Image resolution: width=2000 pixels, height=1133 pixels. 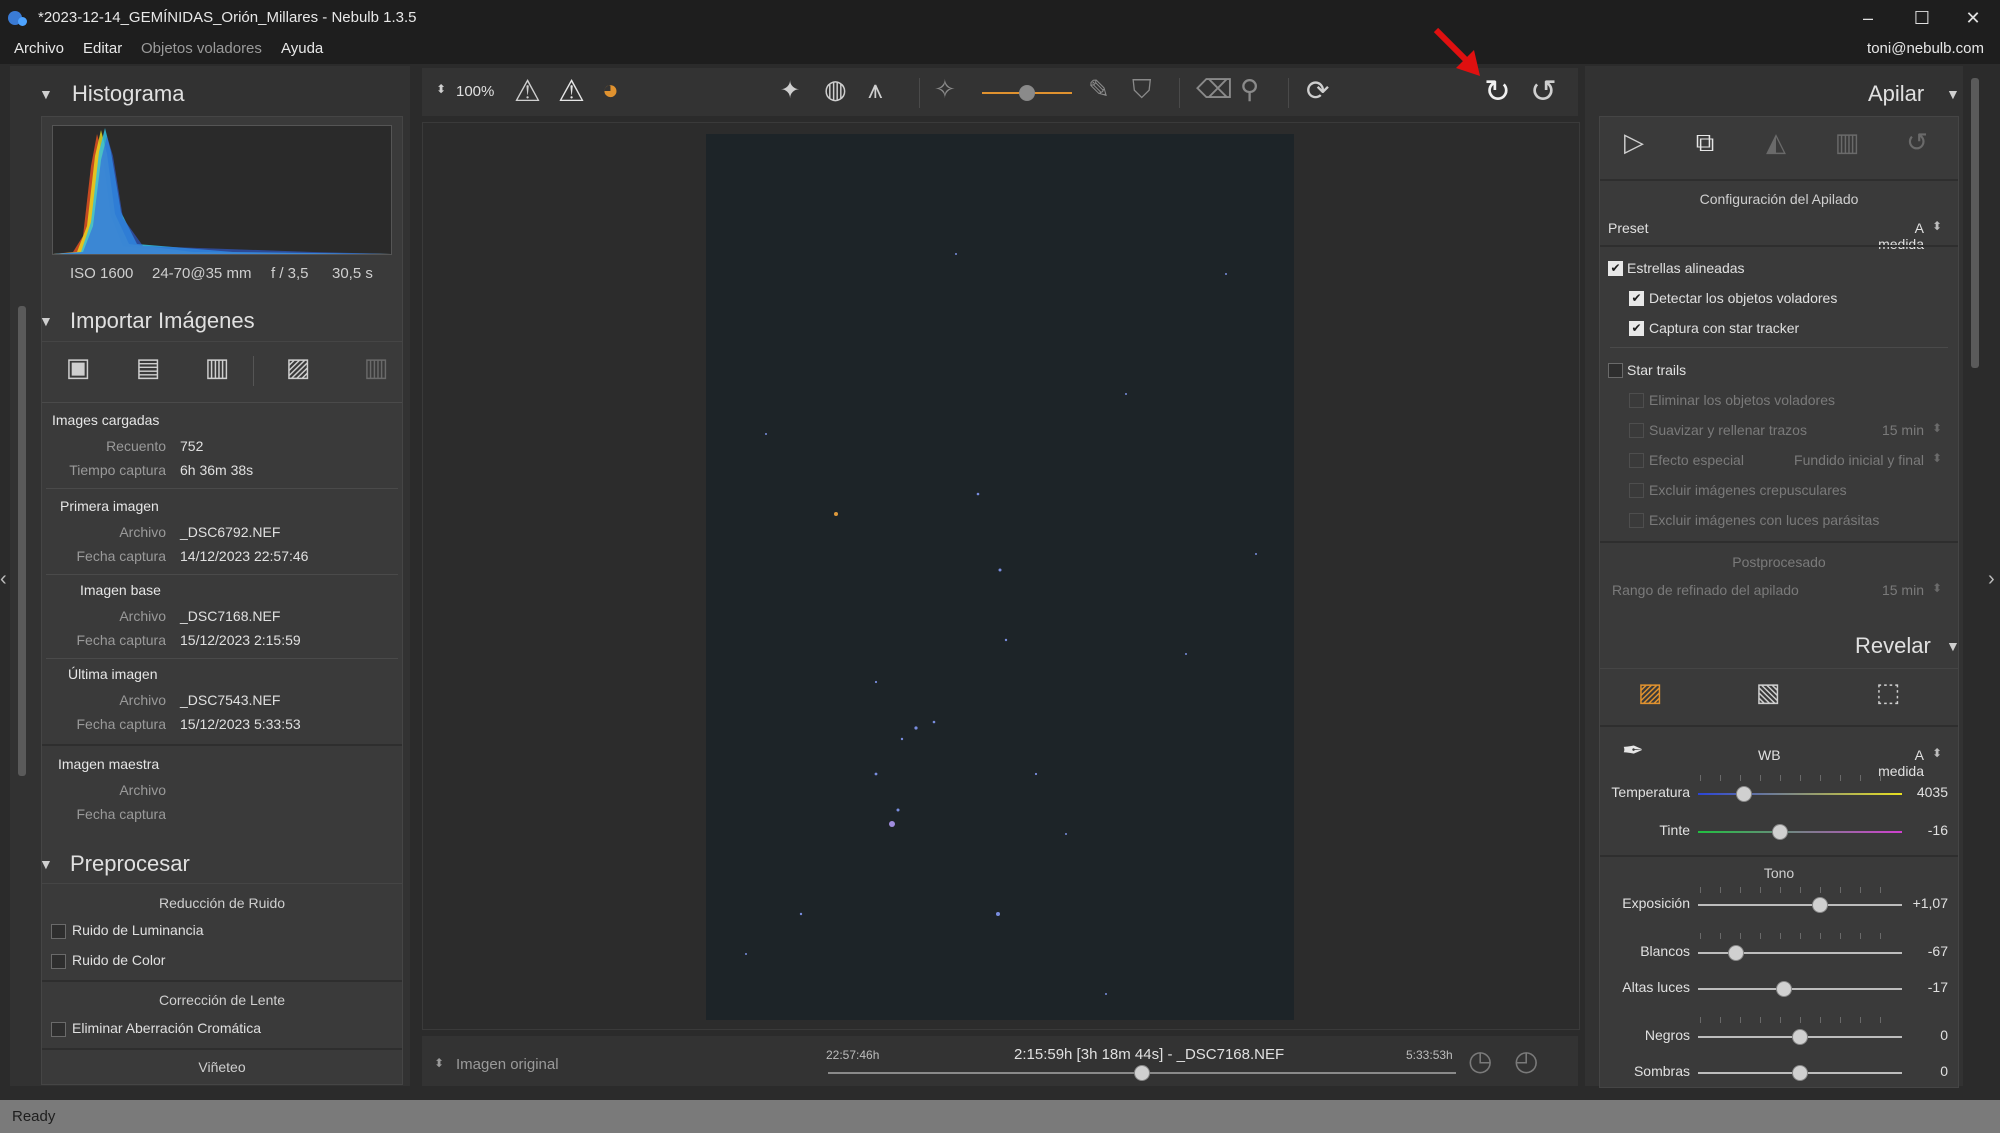 I want to click on highlights-knob, so click(x=1784, y=989).